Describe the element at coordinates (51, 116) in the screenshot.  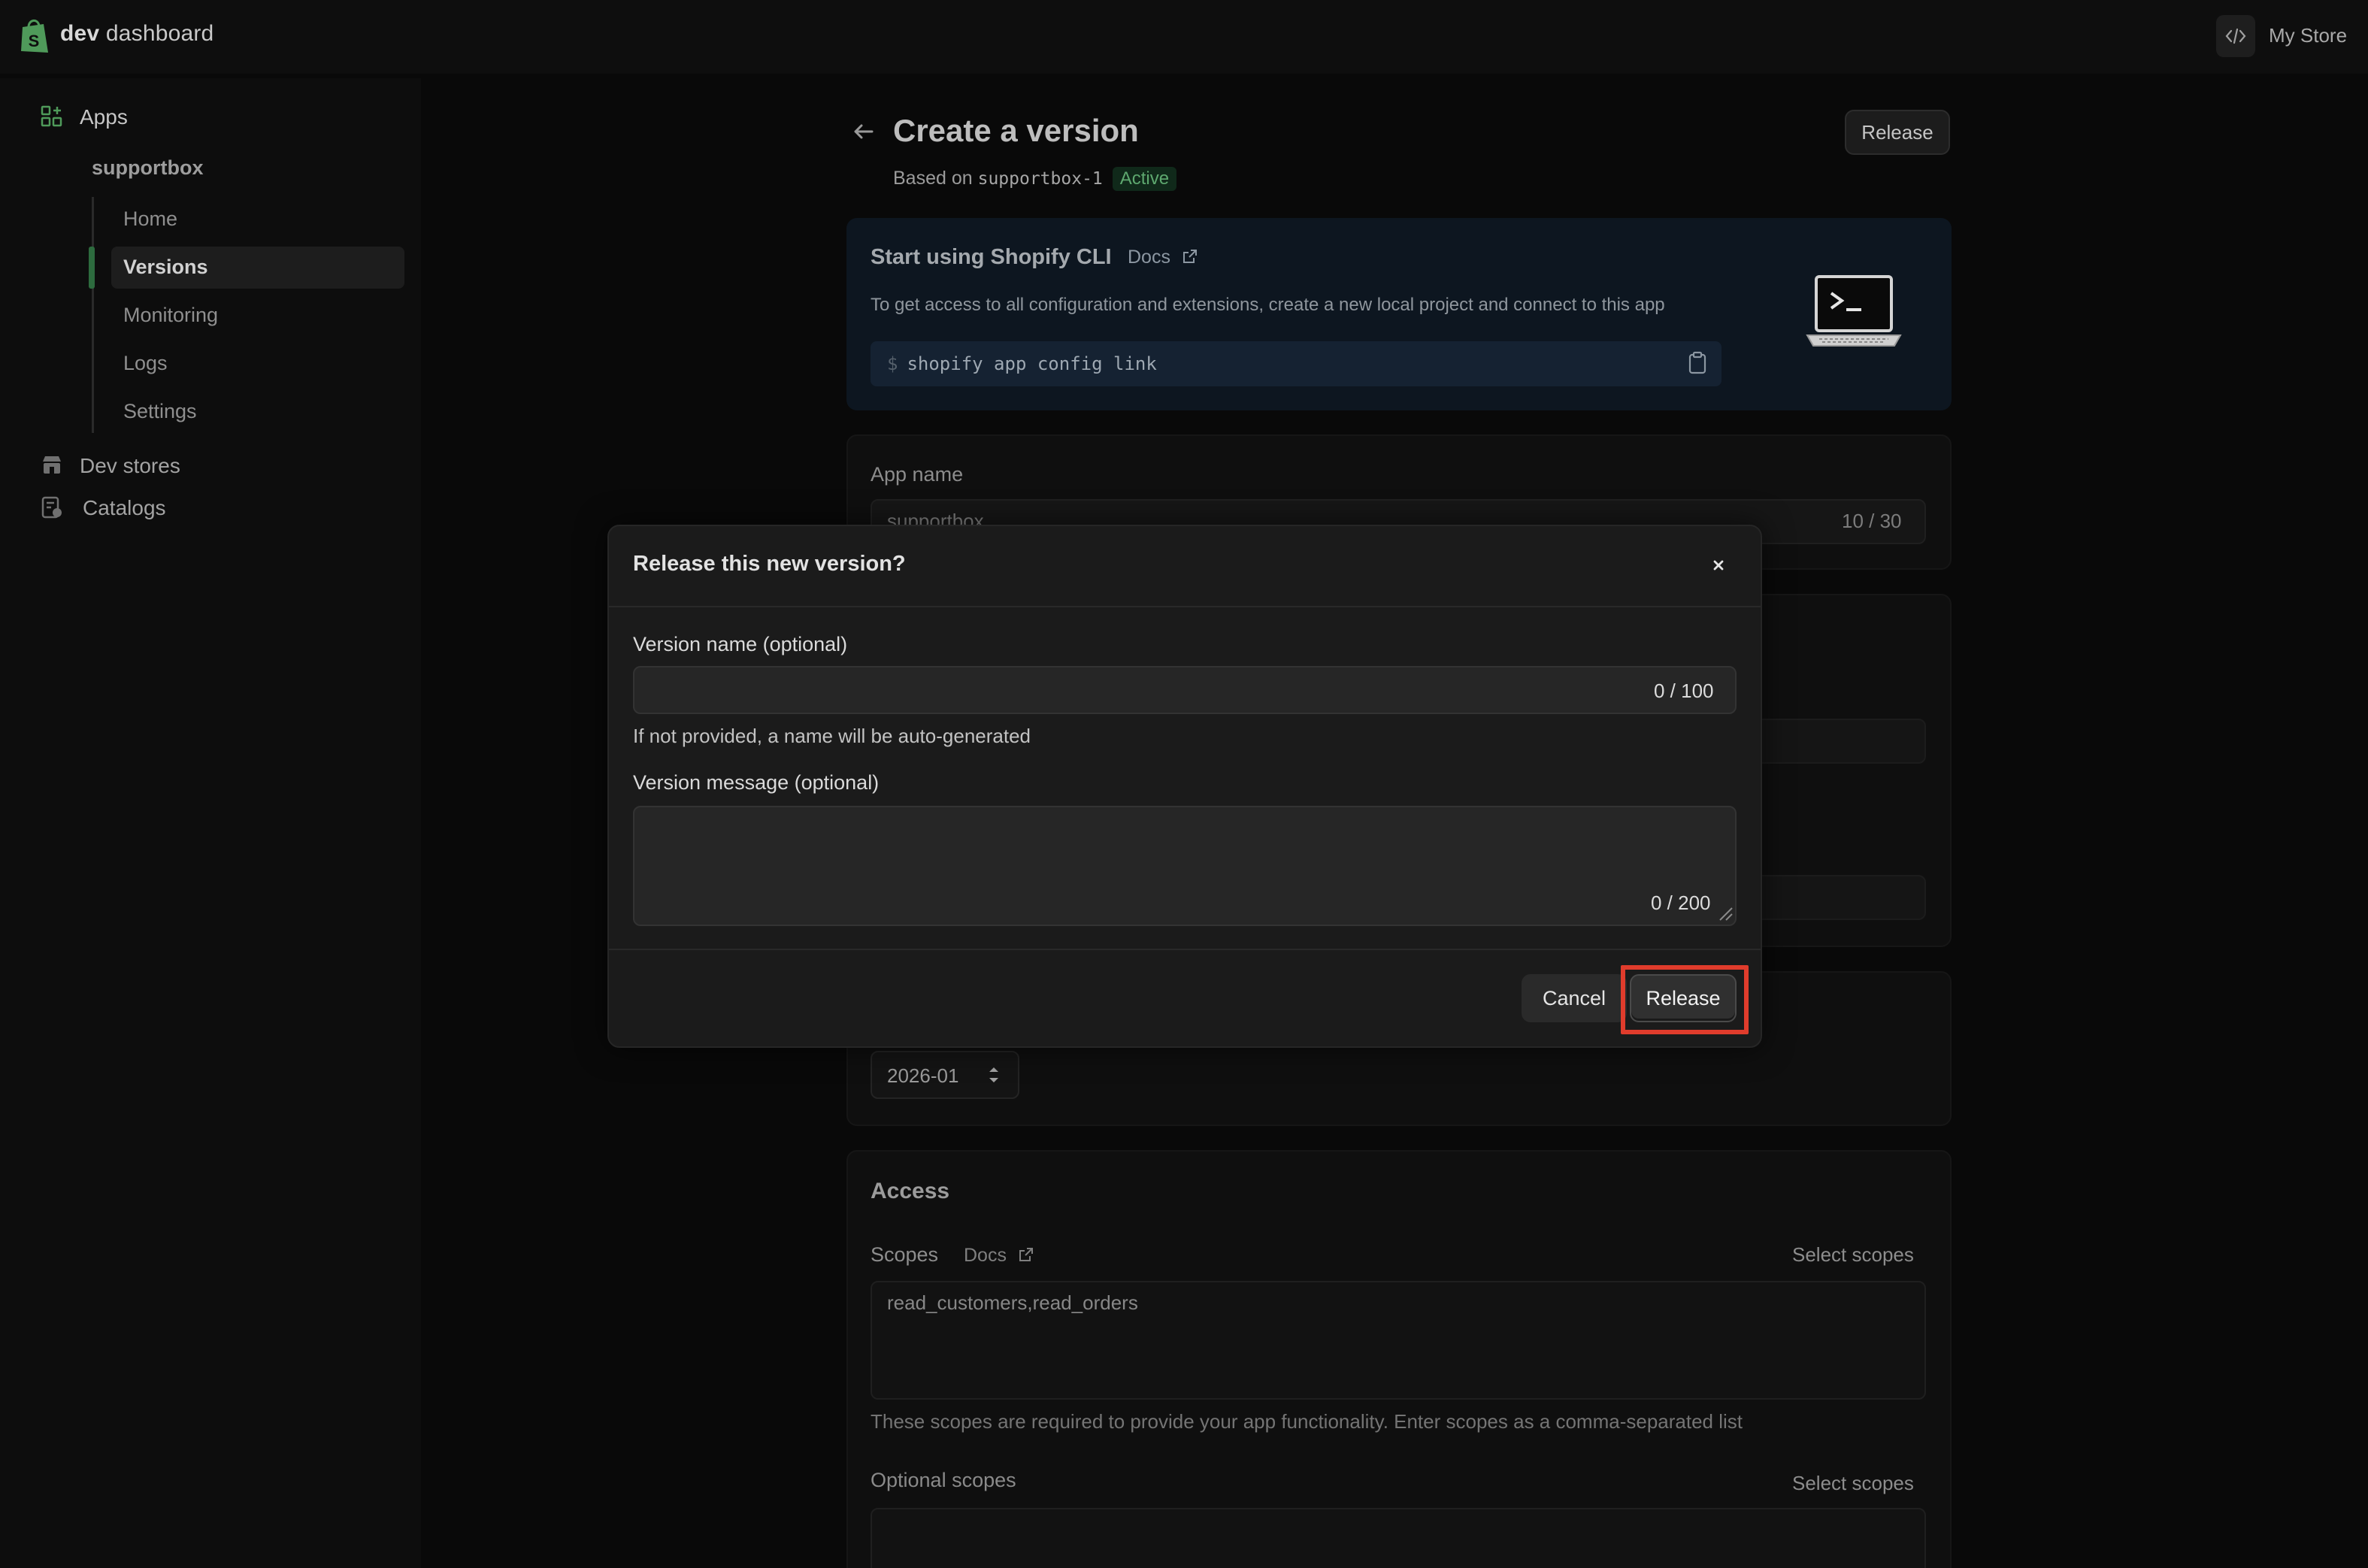
I see `apps-icon` at that location.